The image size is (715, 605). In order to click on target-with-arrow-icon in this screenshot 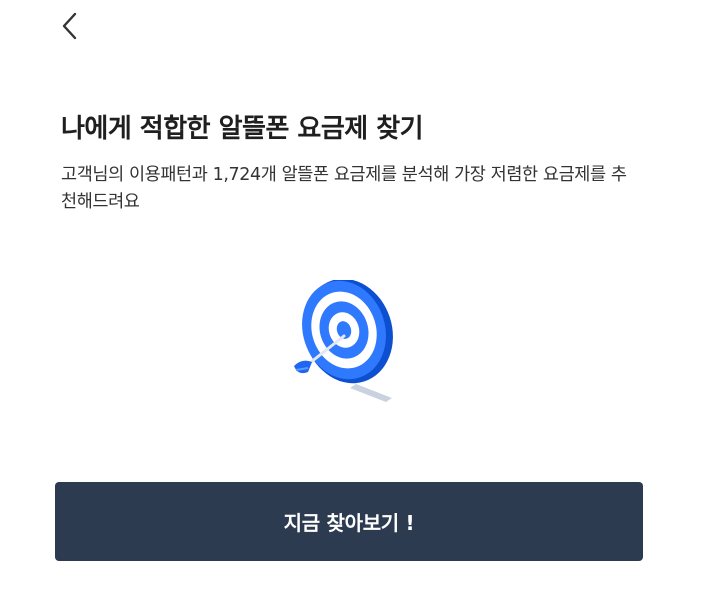, I will do `click(343, 340)`.